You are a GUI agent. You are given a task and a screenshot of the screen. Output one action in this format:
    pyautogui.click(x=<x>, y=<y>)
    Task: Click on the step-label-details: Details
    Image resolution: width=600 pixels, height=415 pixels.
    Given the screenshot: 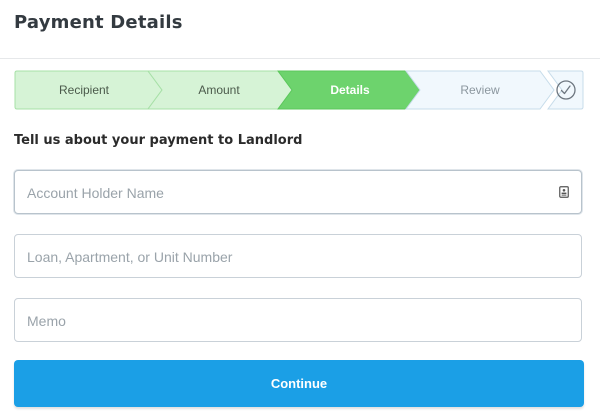 What is the action you would take?
    pyautogui.click(x=350, y=90)
    